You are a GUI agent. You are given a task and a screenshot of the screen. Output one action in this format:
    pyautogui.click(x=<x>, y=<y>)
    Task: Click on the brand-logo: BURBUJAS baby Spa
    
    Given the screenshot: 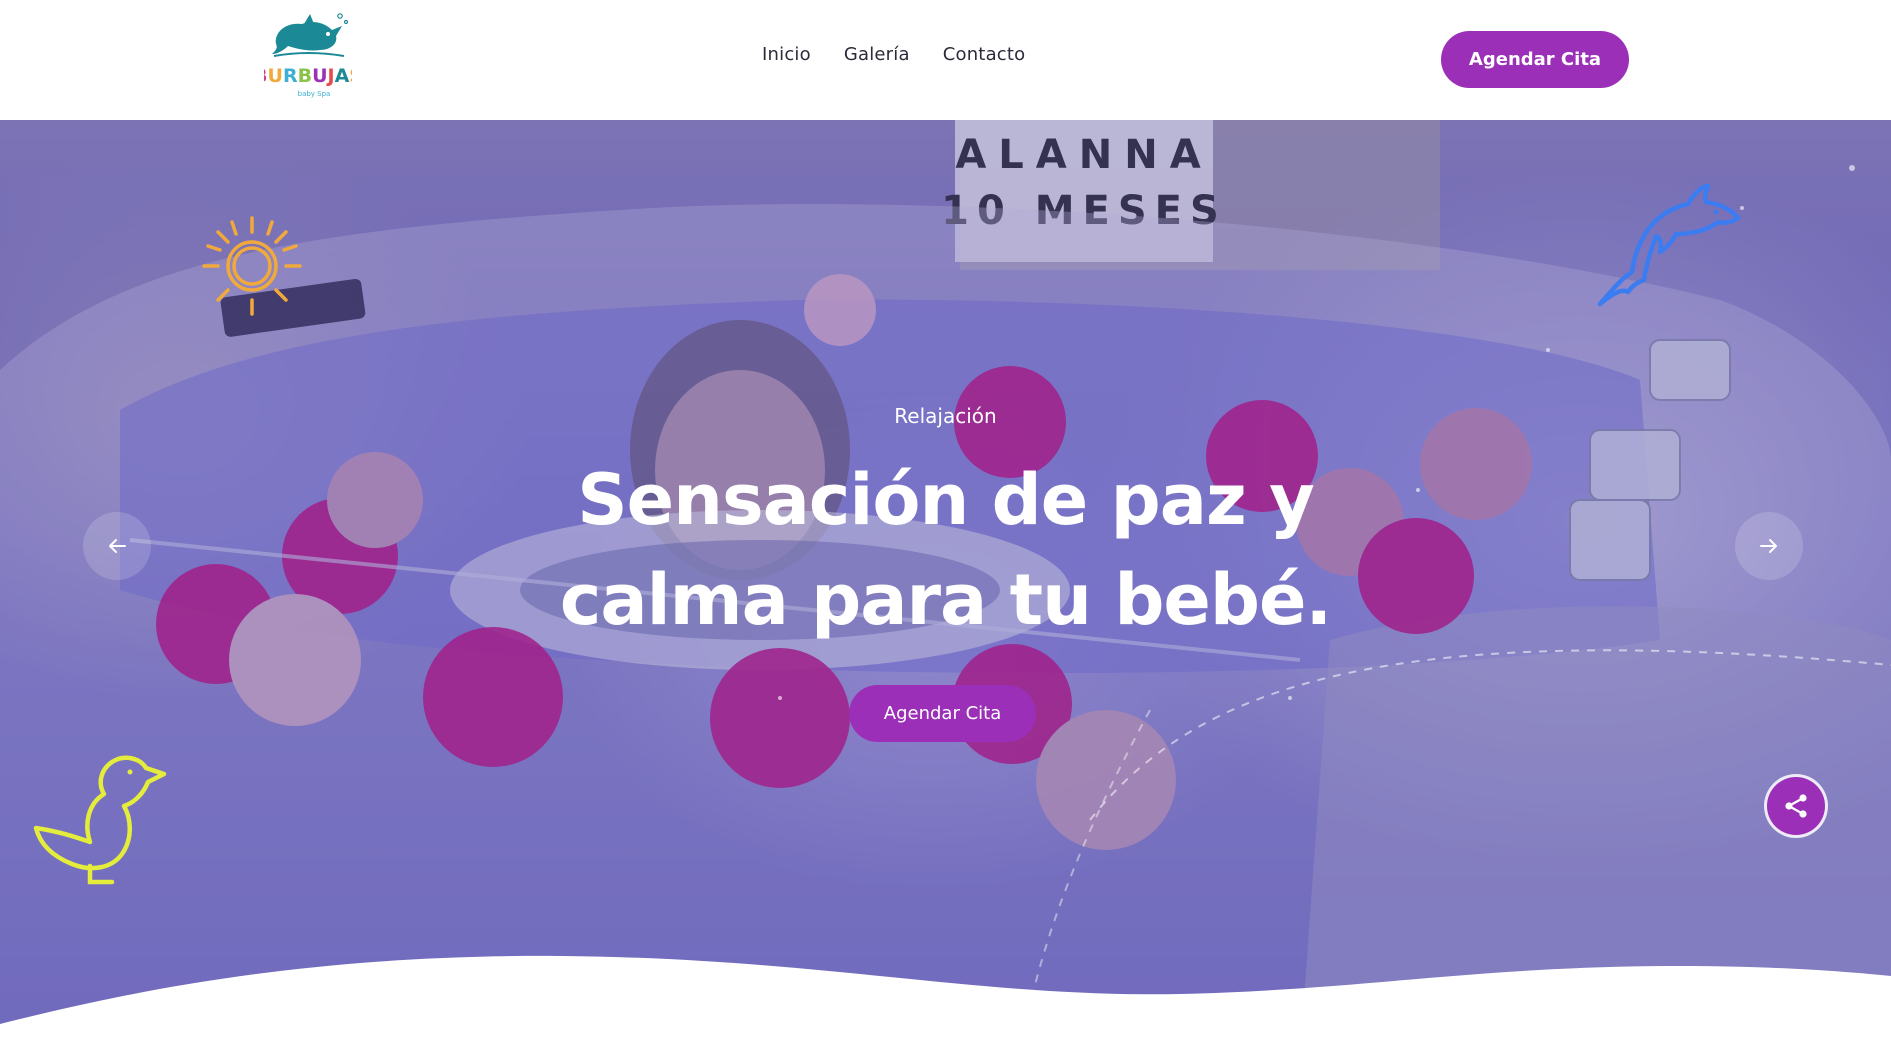 What is the action you would take?
    pyautogui.click(x=308, y=60)
    